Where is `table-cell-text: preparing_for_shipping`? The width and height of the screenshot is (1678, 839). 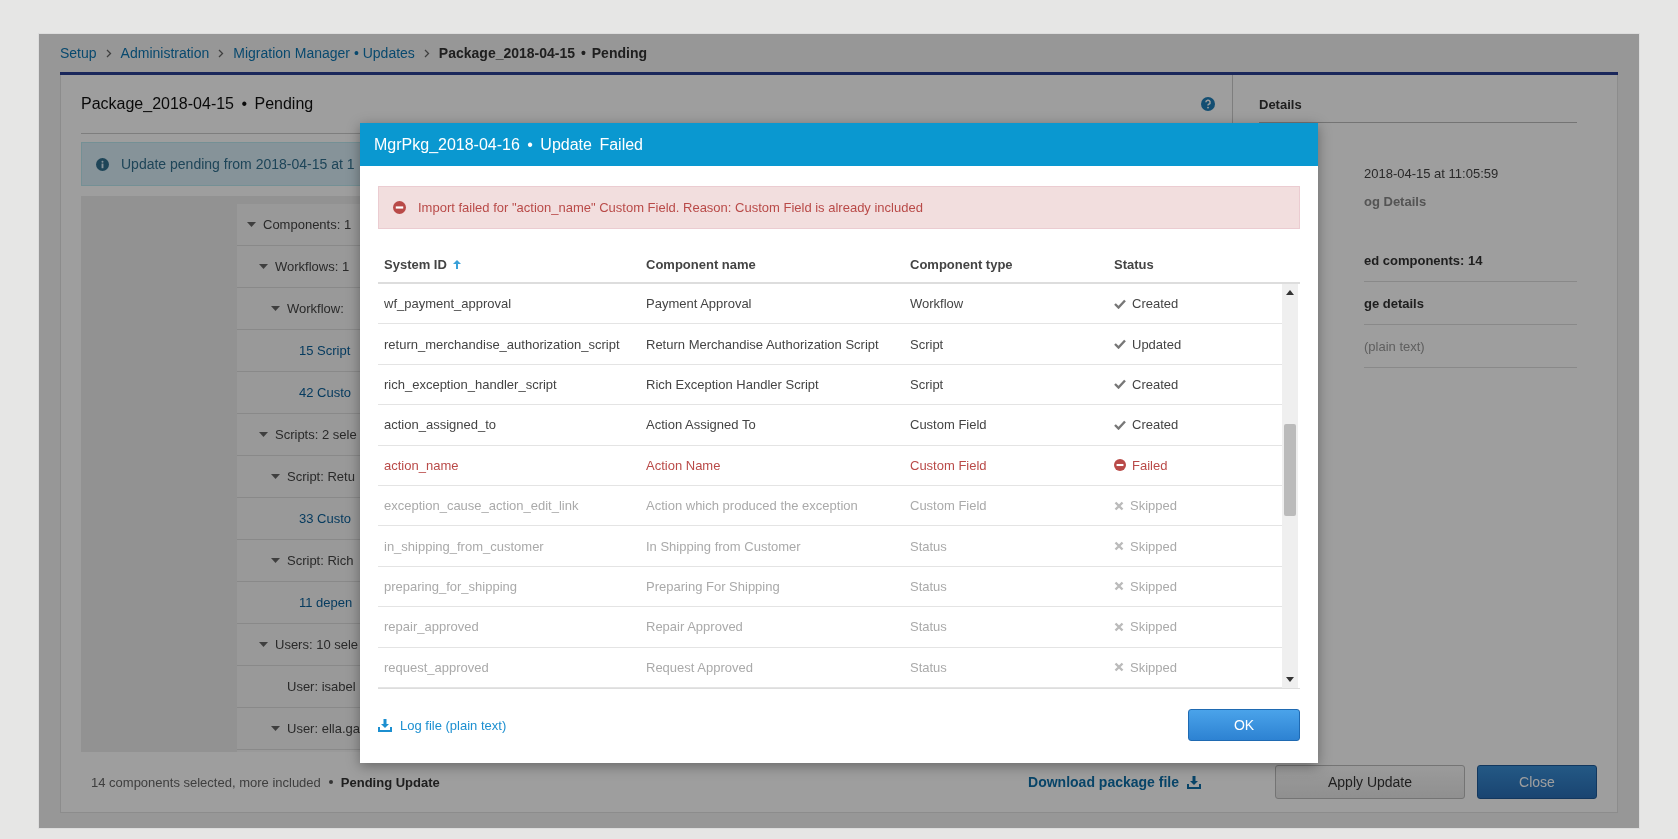 table-cell-text: preparing_for_shipping is located at coordinates (450, 586).